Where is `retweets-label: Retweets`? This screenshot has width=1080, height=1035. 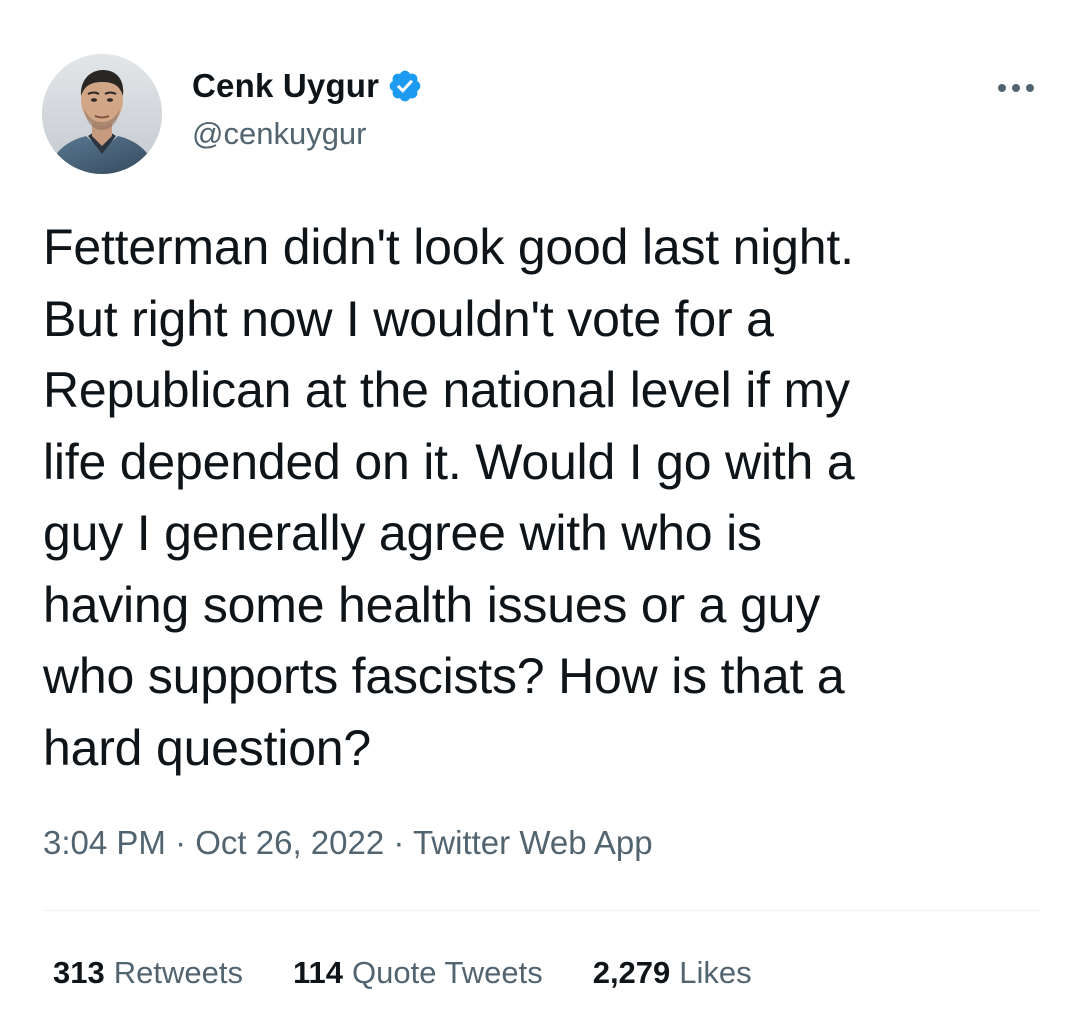 retweets-label: Retweets is located at coordinates (178, 972).